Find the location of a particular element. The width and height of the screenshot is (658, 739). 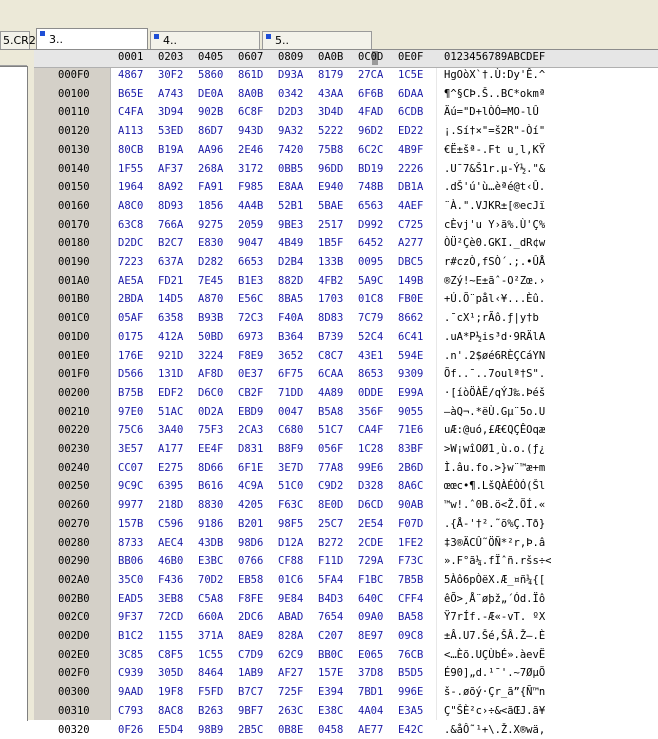

hex-word: B19A is located at coordinates (170, 150).